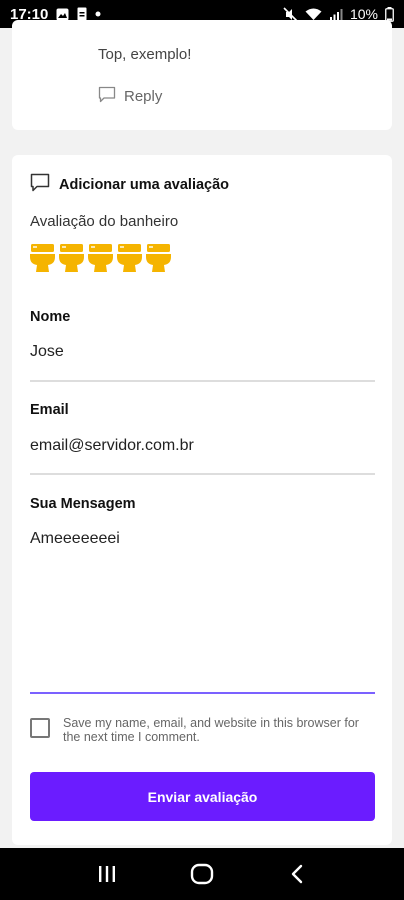 The height and width of the screenshot is (900, 404). I want to click on rating-stars, so click(100, 258).